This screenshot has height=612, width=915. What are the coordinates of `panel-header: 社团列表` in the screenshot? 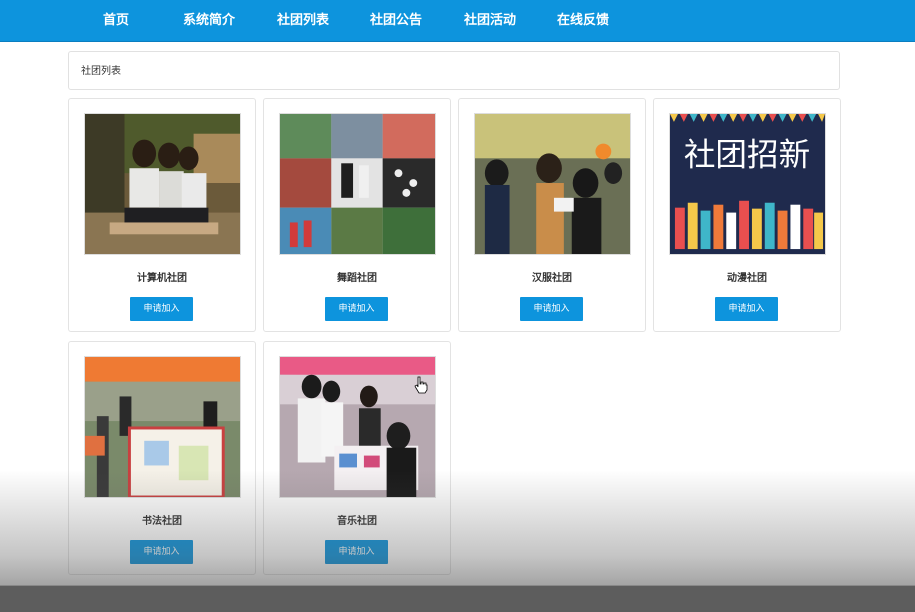 It's located at (454, 70).